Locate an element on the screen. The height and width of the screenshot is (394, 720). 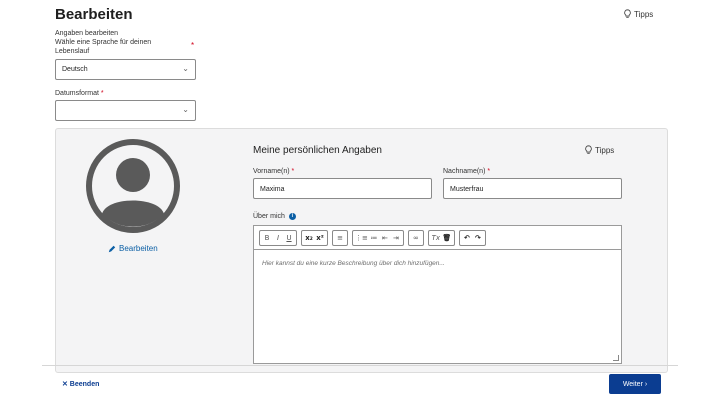
clear-group: Tx 🗑 is located at coordinates (441, 237).